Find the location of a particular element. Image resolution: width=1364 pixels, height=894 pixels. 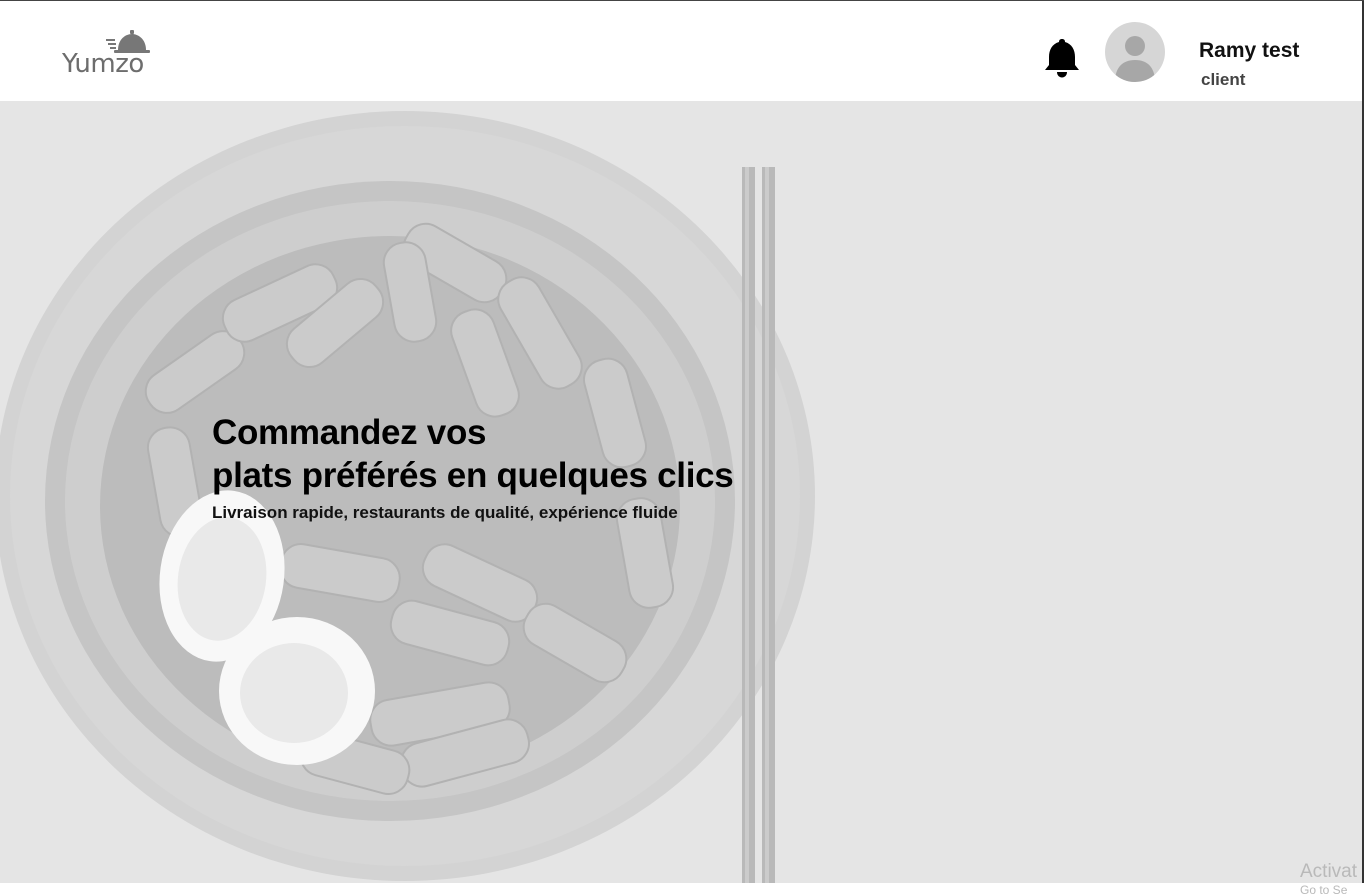

brand-logo: Yumzo is located at coordinates (110, 54).